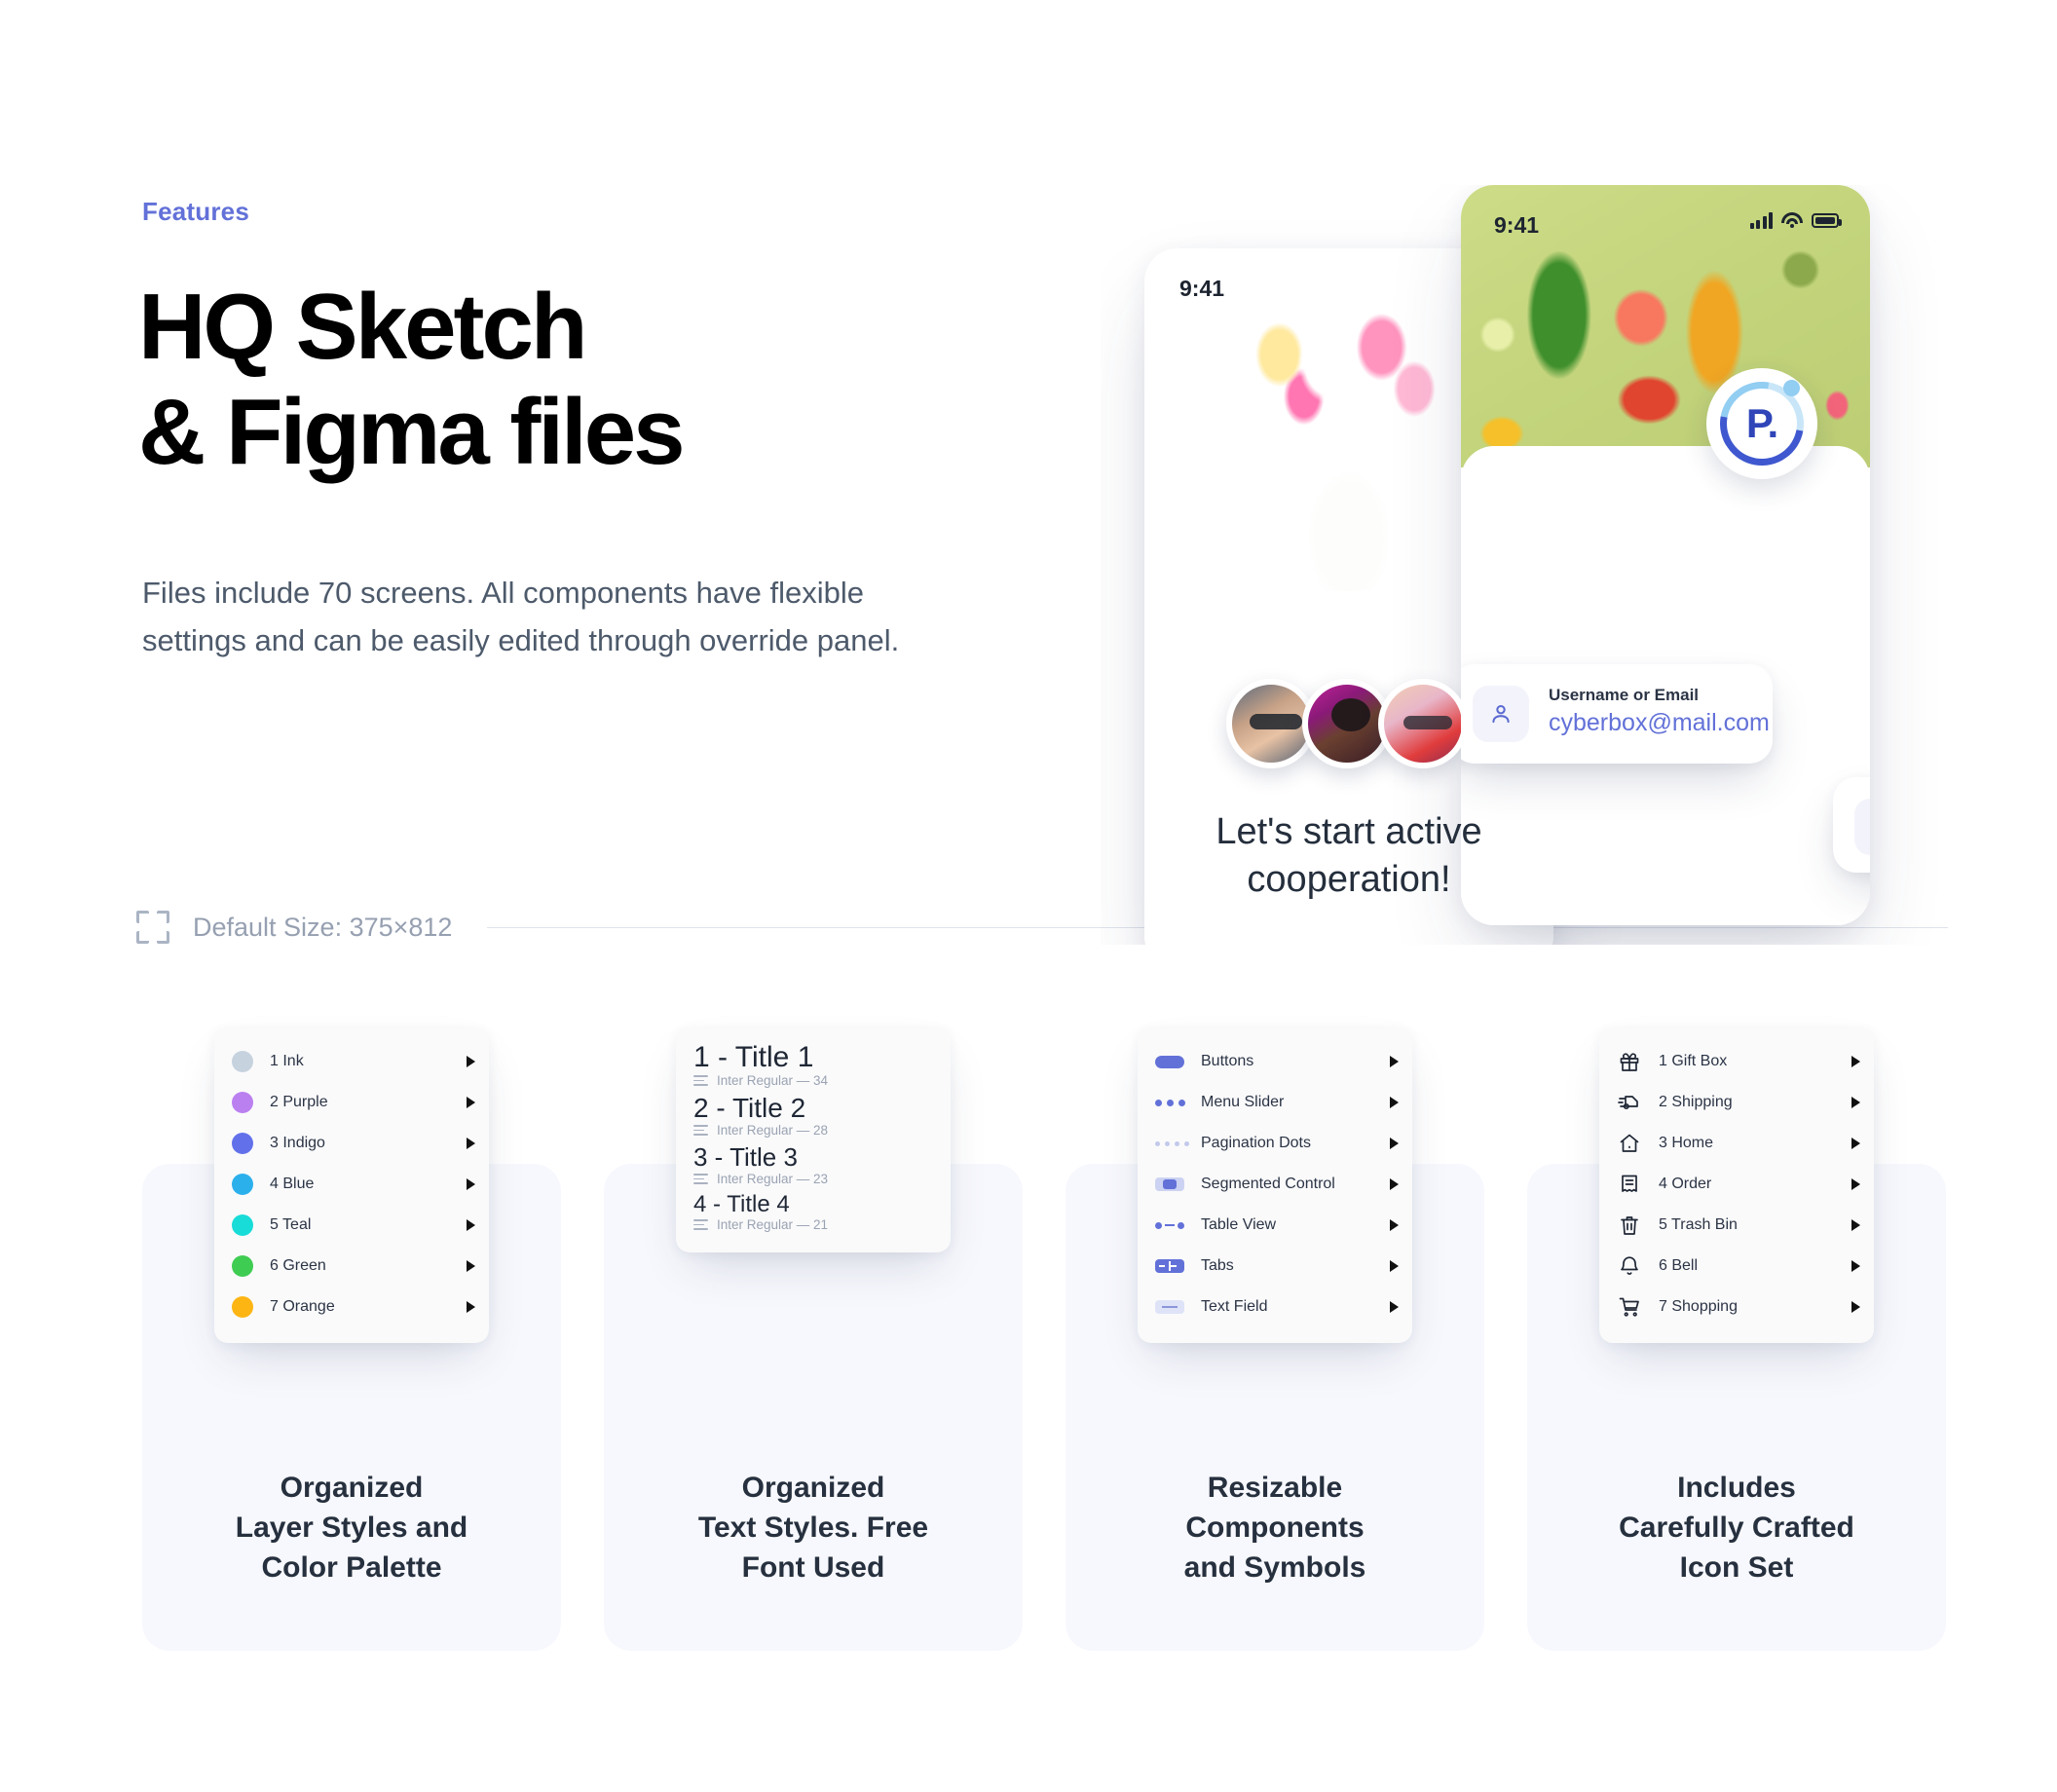  Describe the element at coordinates (1630, 1061) in the screenshot. I see `gift-icon` at that location.